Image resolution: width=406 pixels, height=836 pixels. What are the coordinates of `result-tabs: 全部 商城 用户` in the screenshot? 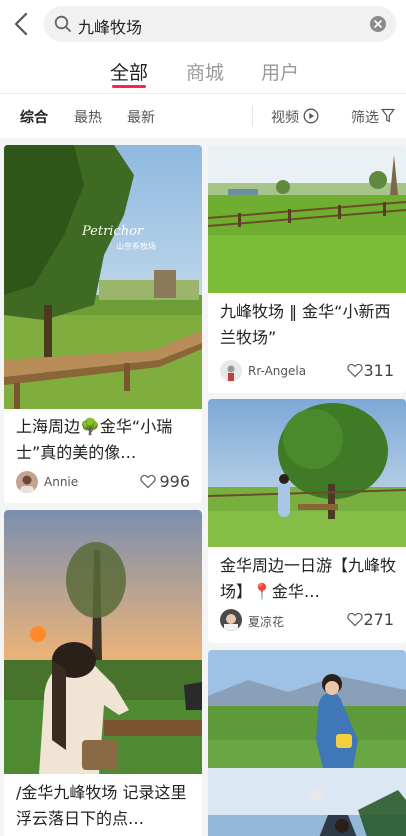 It's located at (203, 71).